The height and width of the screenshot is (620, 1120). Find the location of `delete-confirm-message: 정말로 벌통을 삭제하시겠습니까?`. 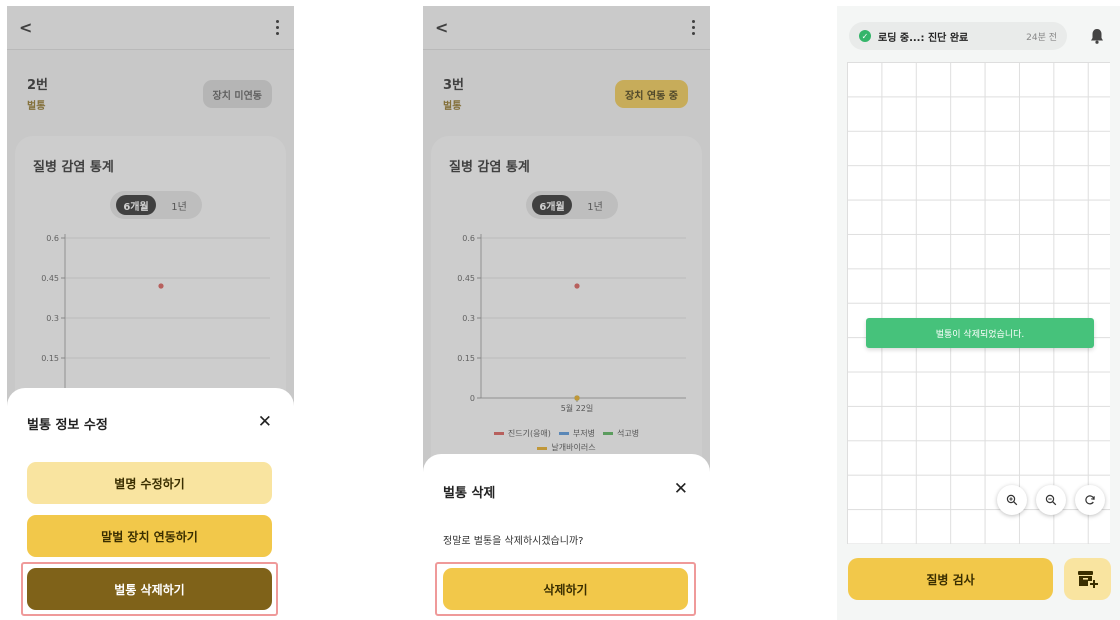

delete-confirm-message: 정말로 벌통을 삭제하시겠습니까? is located at coordinates (513, 541).